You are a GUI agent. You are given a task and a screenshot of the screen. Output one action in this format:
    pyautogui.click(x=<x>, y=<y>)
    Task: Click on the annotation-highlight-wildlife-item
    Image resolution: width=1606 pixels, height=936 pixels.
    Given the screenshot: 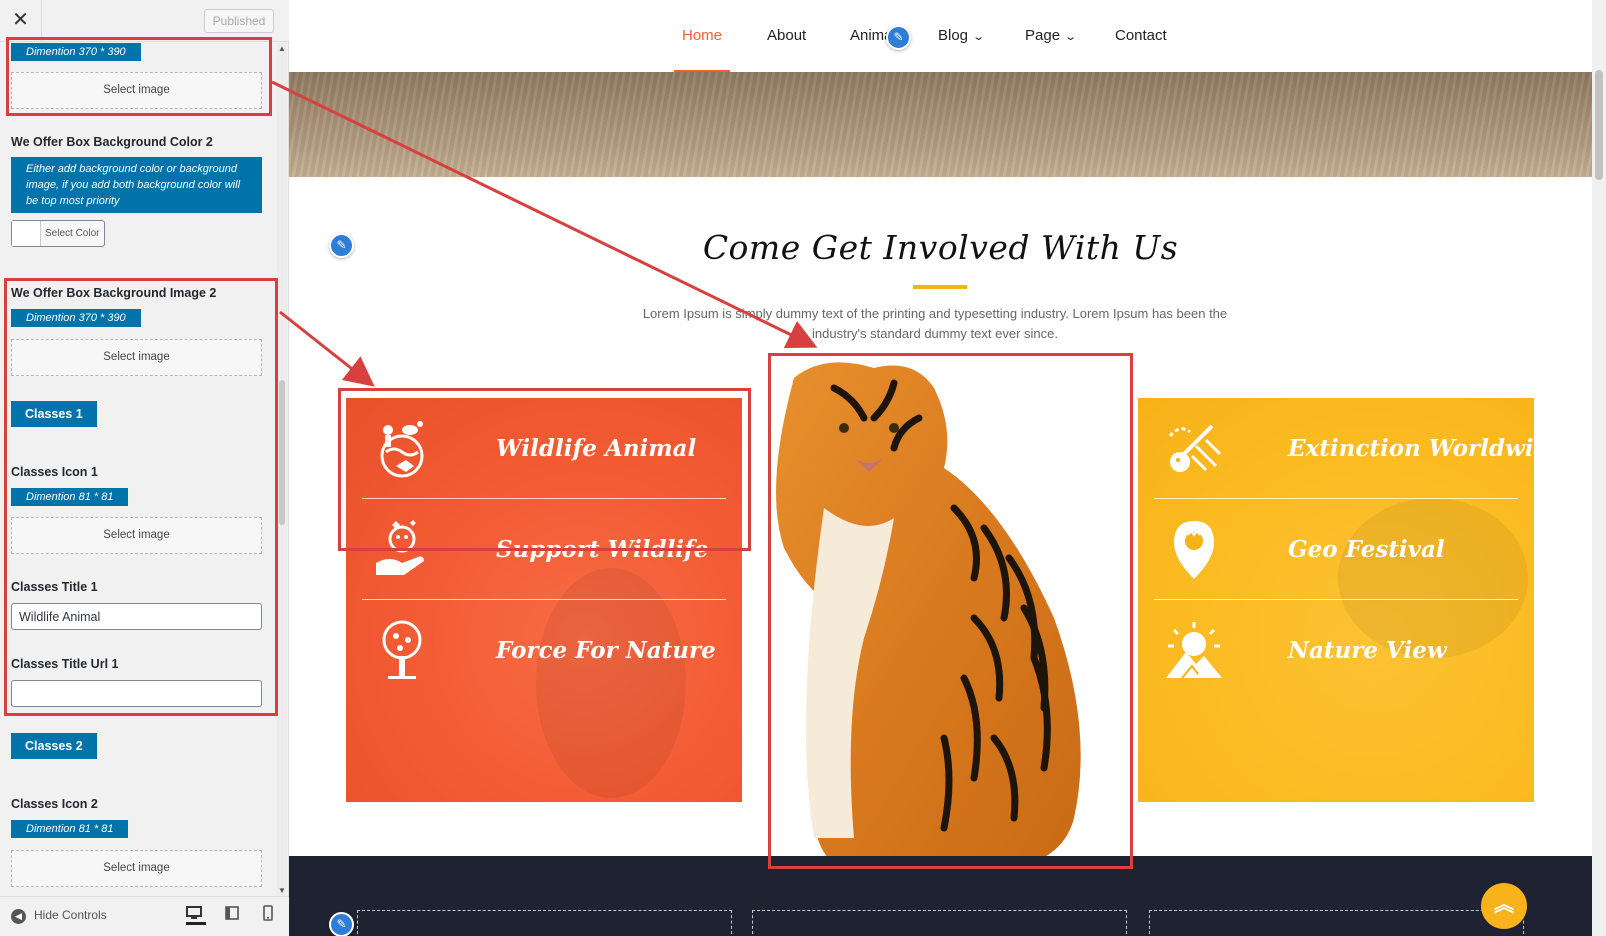 What is the action you would take?
    pyautogui.click(x=544, y=469)
    